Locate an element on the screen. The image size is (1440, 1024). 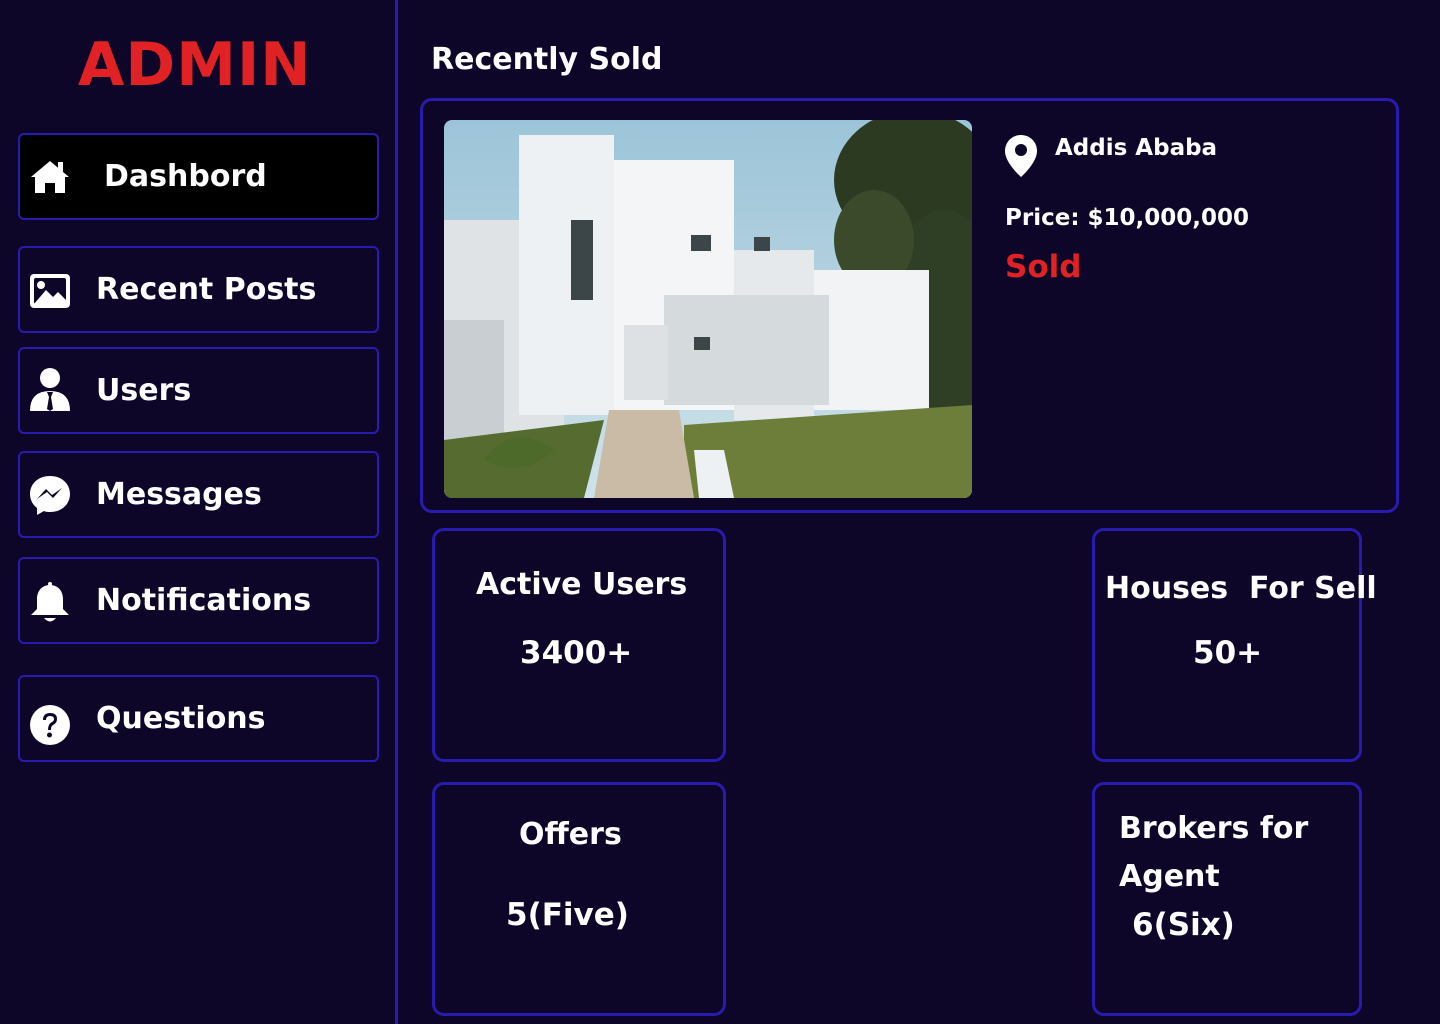
sidebar-item-label: Notifications is located at coordinates (204, 600).